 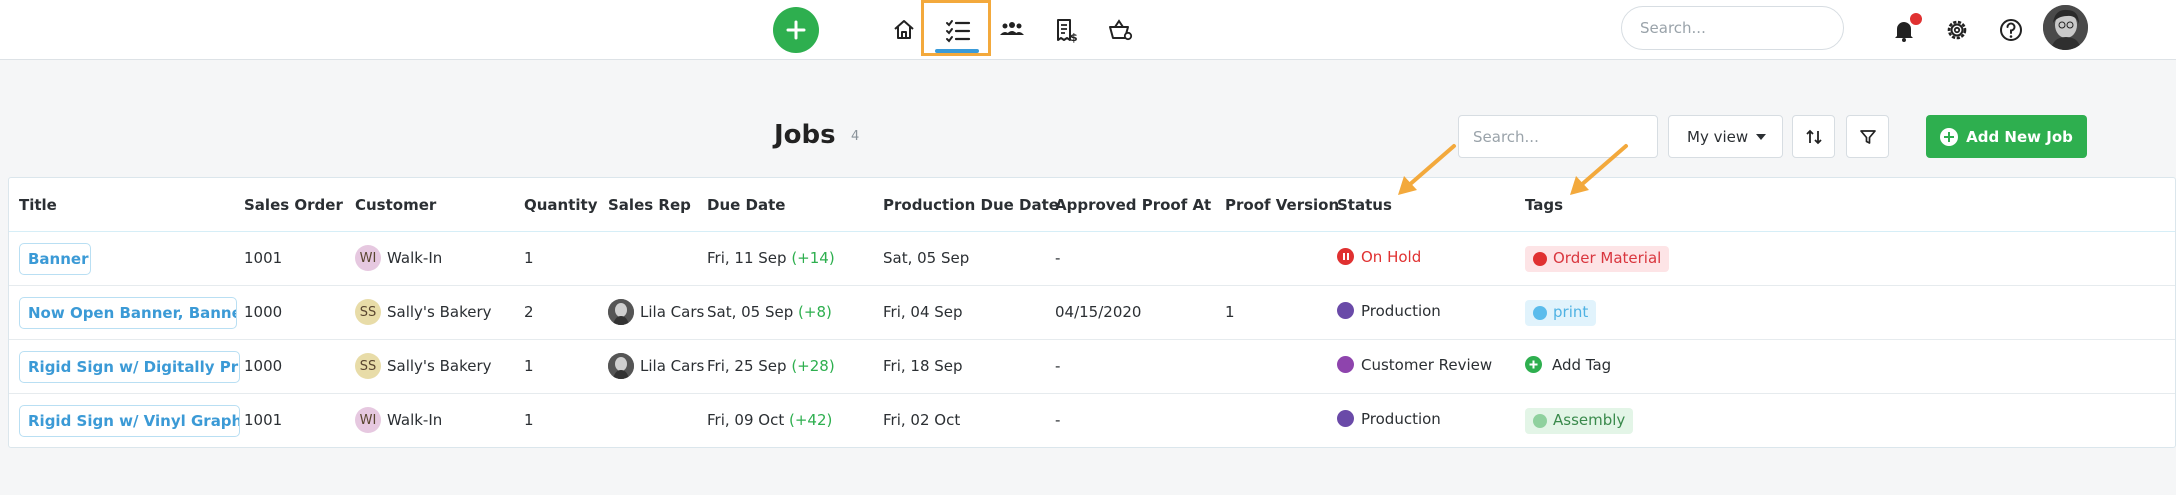 What do you see at coordinates (1761, 137) in the screenshot?
I see `caret-down-icon` at bounding box center [1761, 137].